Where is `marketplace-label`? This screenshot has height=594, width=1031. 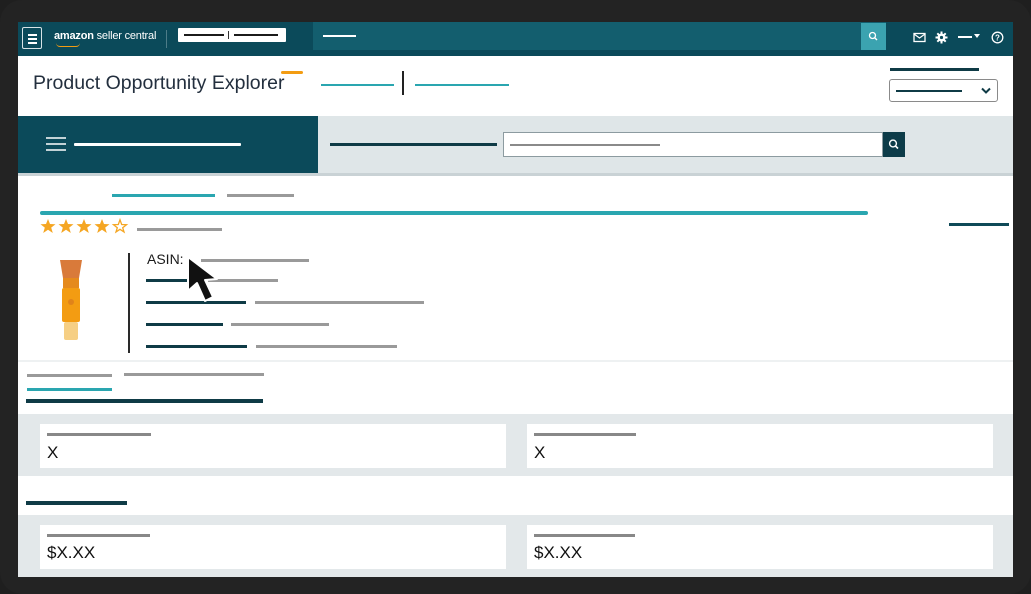
marketplace-label is located at coordinates (934, 69).